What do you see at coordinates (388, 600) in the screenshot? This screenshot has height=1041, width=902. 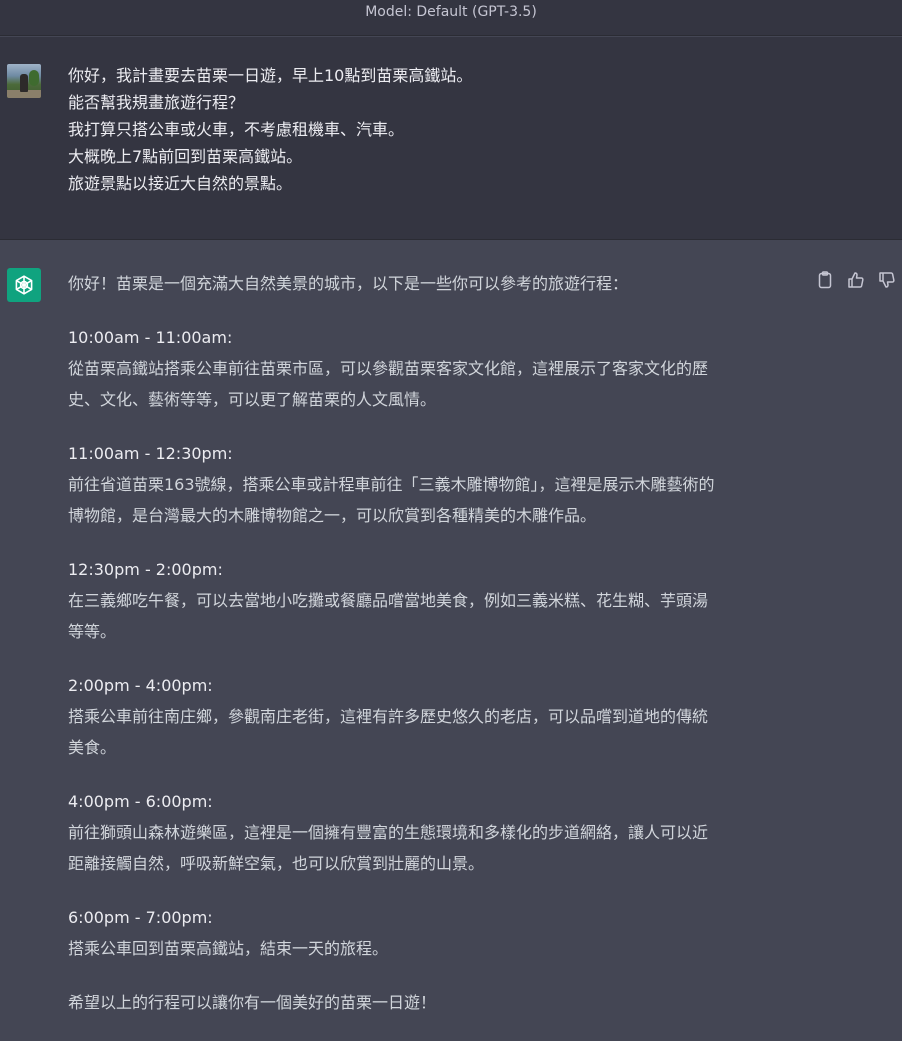 I see `itinerary-desc-line: 在三義鄉吃午餐，可以去當地小吃攤或餐廳品嚐當地美食，例如三義米糕、花生糊、芋頭湯` at bounding box center [388, 600].